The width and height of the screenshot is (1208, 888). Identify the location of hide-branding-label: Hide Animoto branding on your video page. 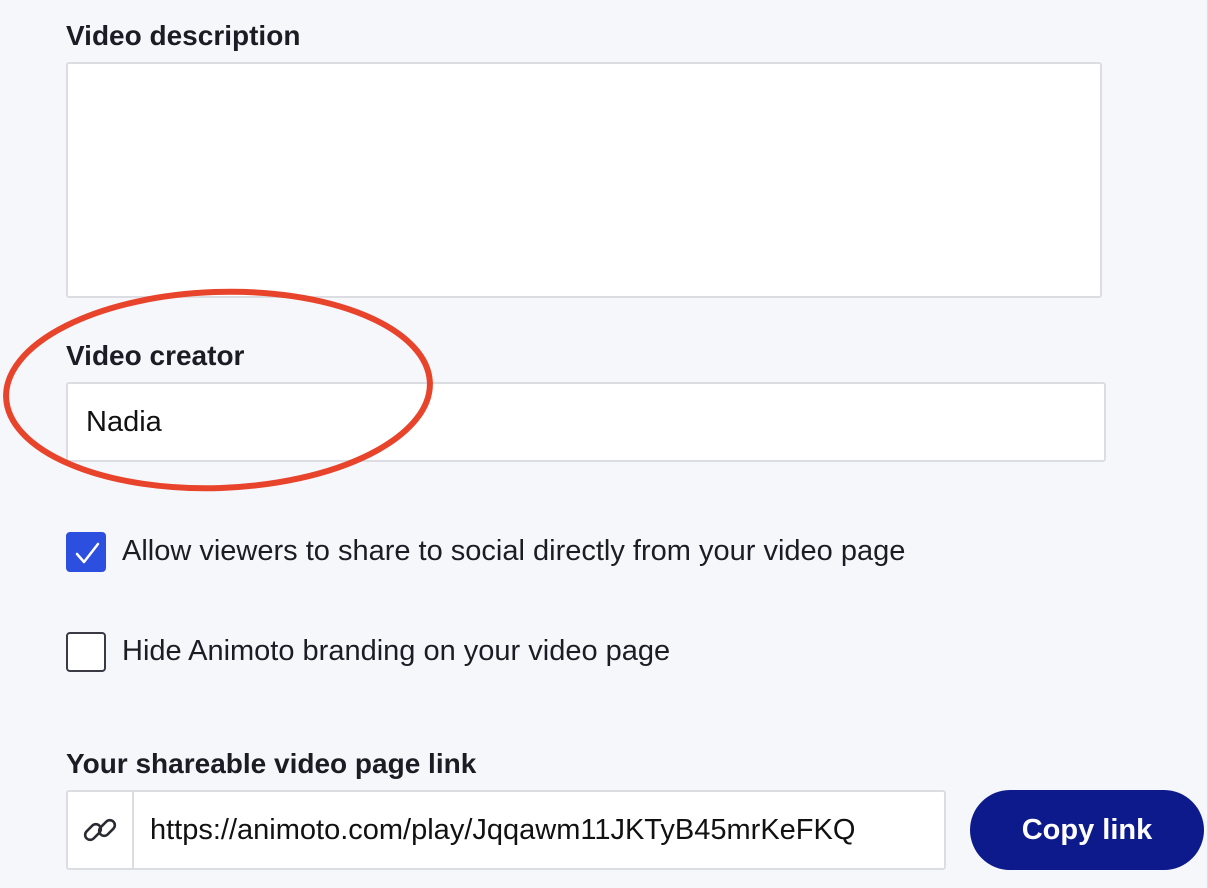
(396, 651).